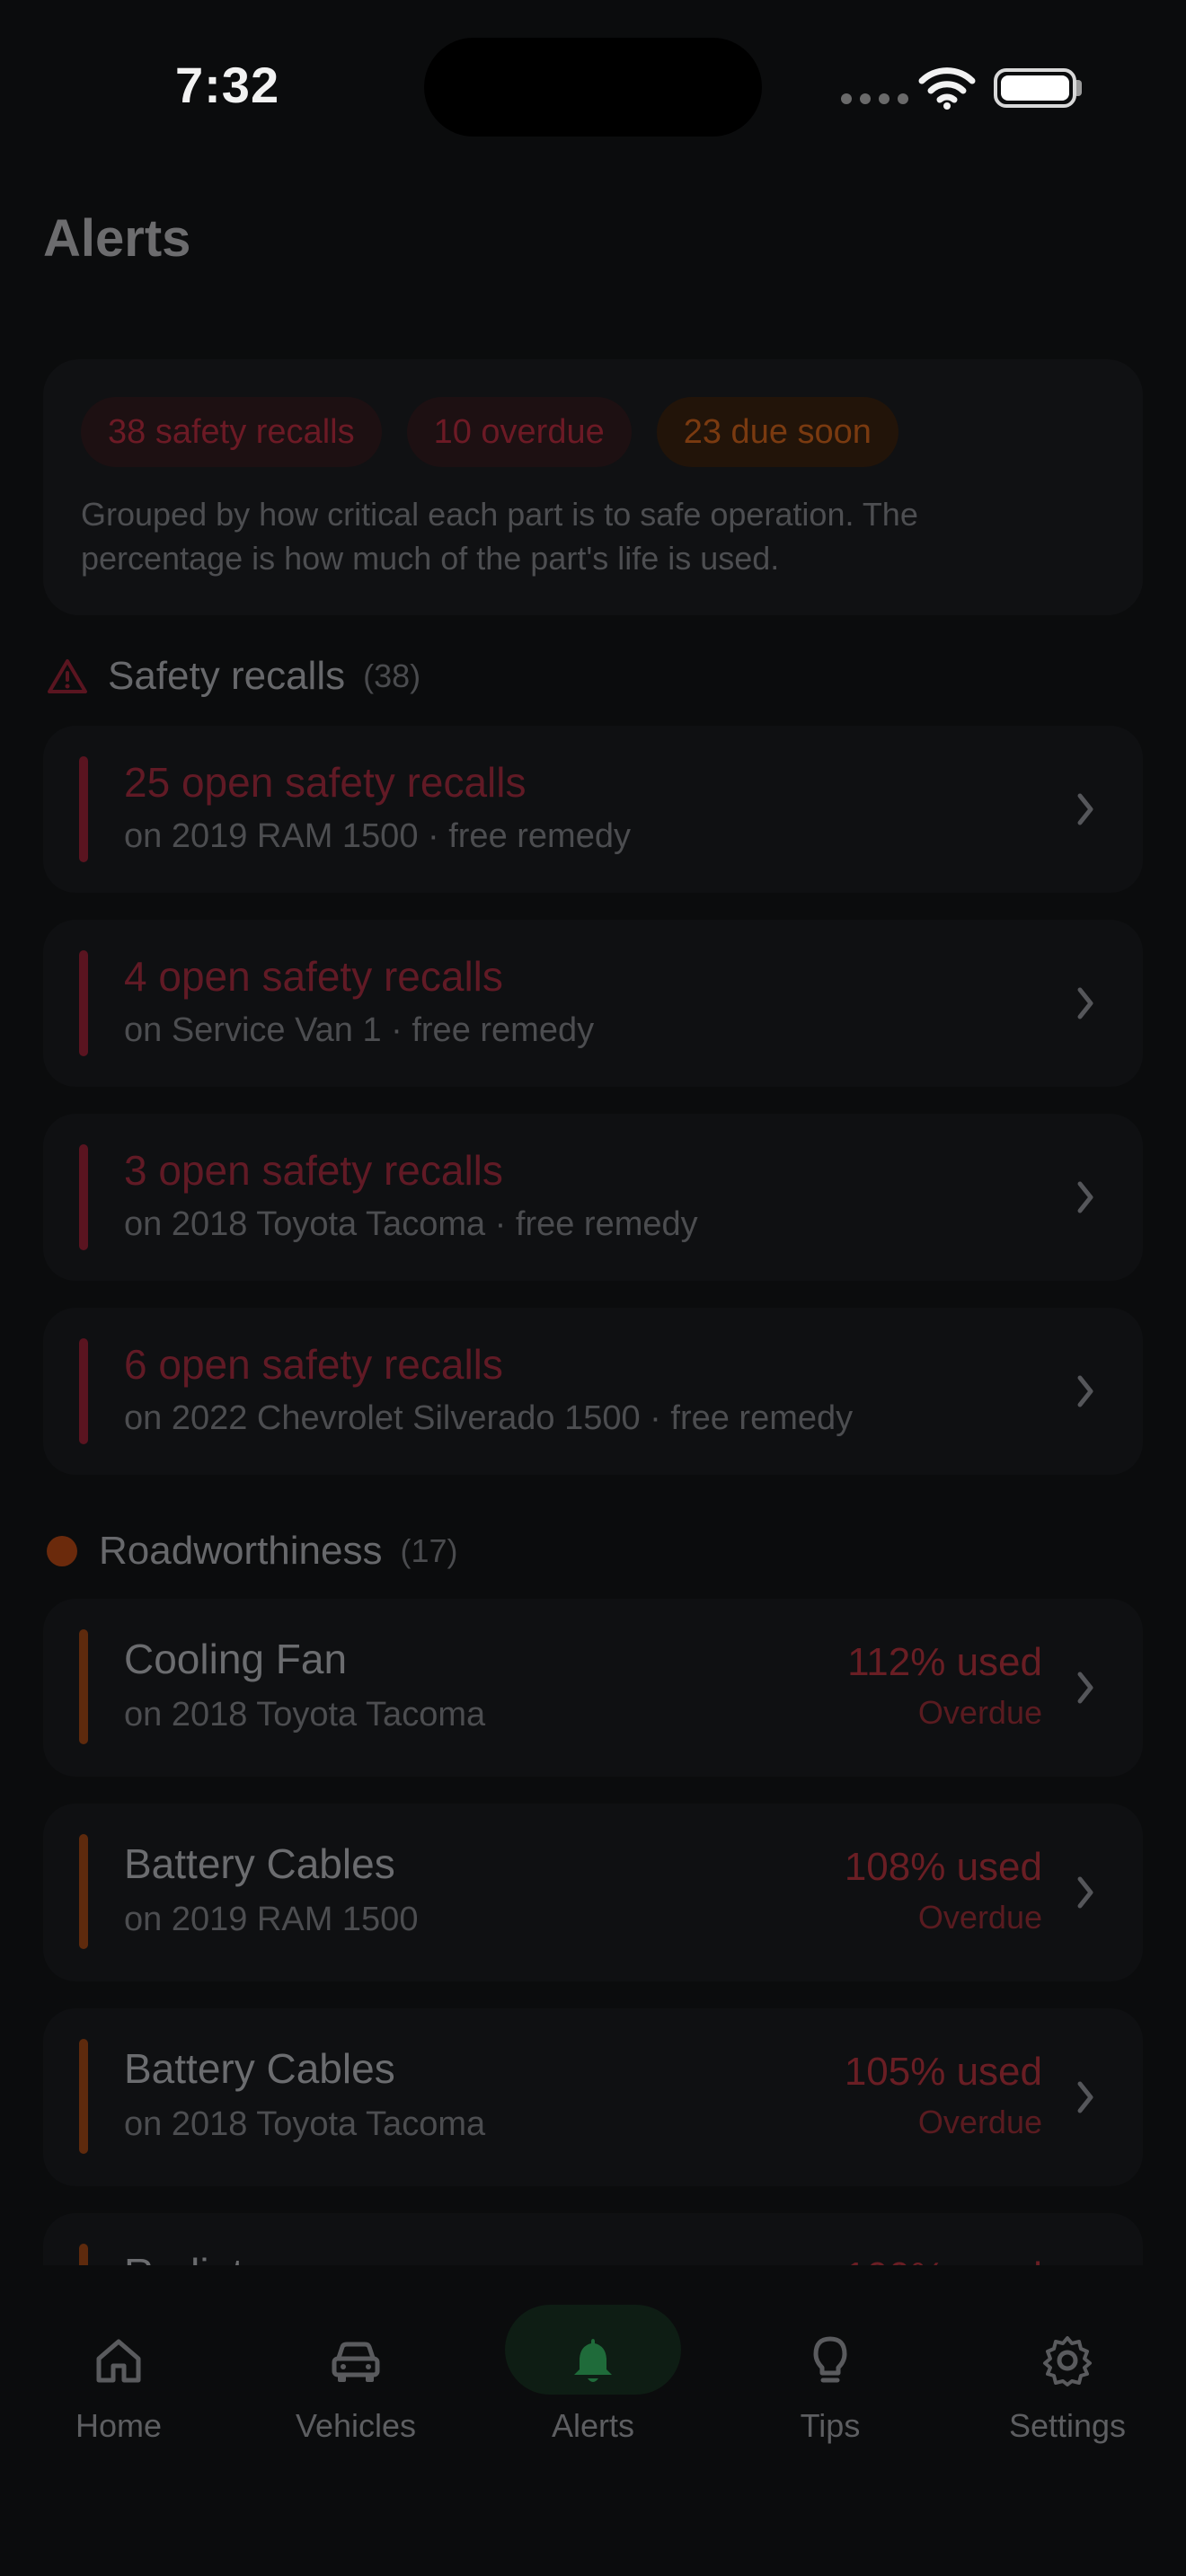  Describe the element at coordinates (943, 1867) in the screenshot. I see `usage-percent: 108% used` at that location.